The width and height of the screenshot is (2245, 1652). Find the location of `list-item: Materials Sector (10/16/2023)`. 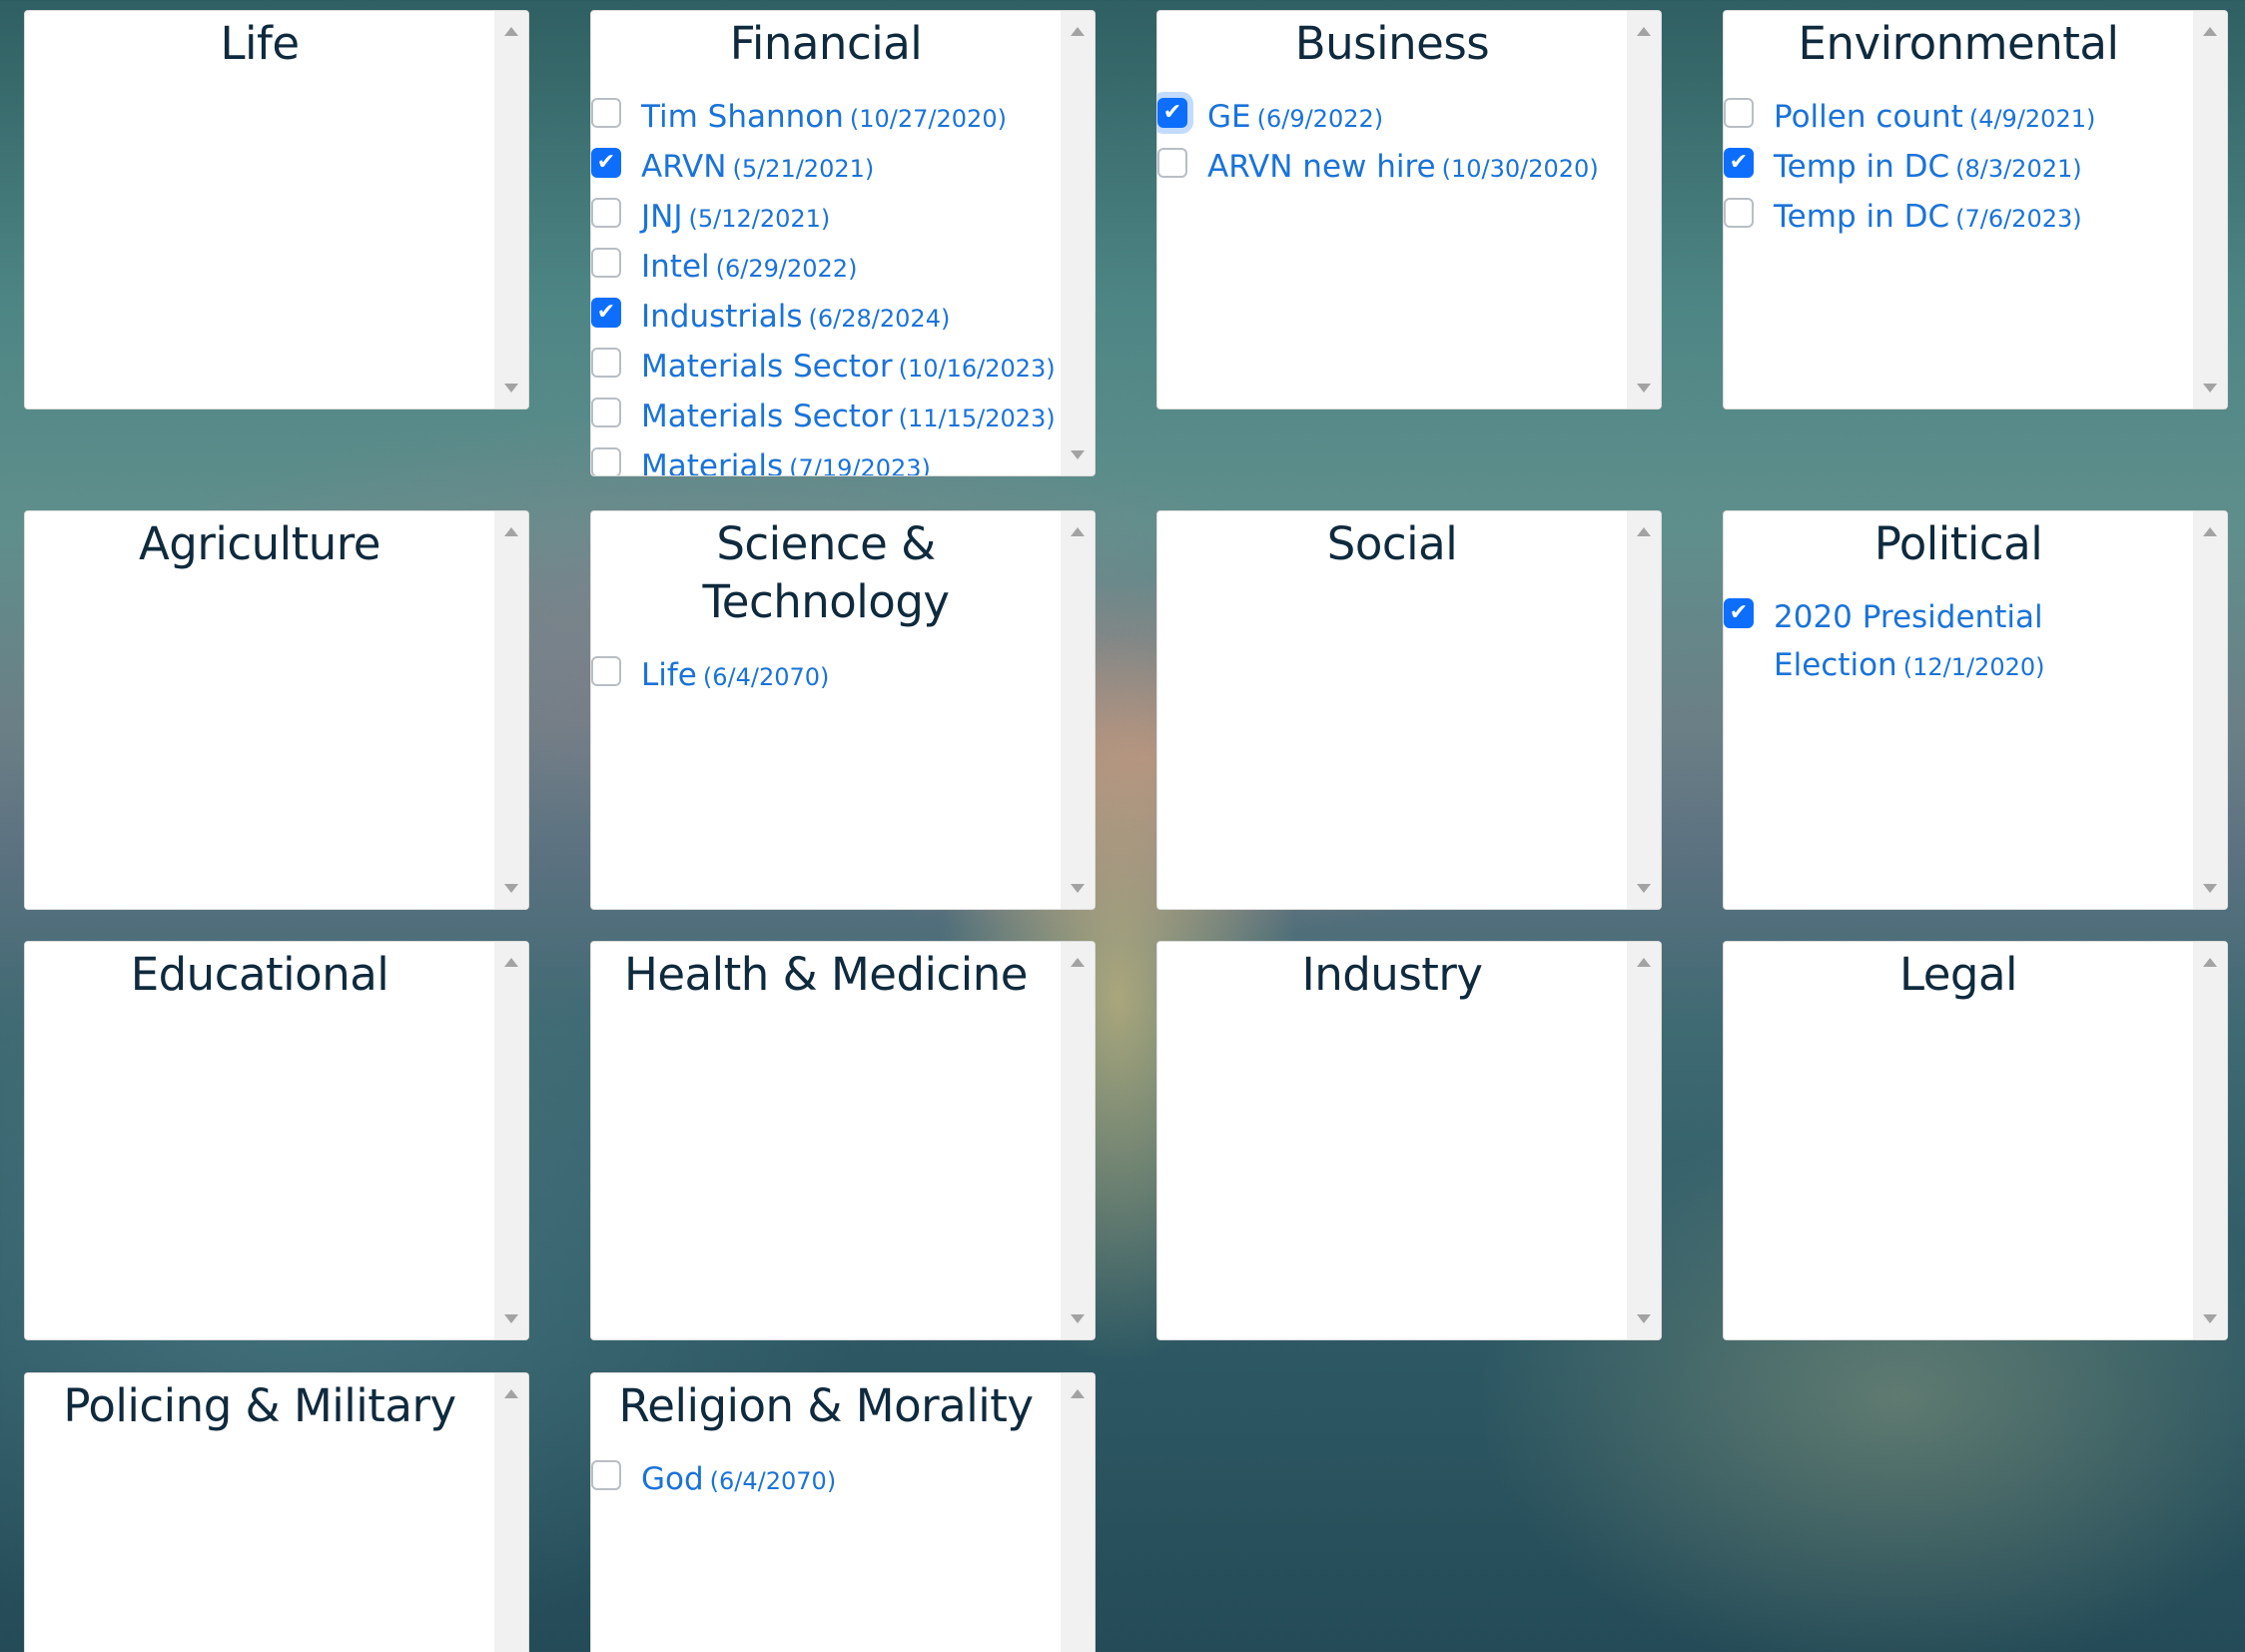

list-item: Materials Sector (10/16/2023) is located at coordinates (826, 368).